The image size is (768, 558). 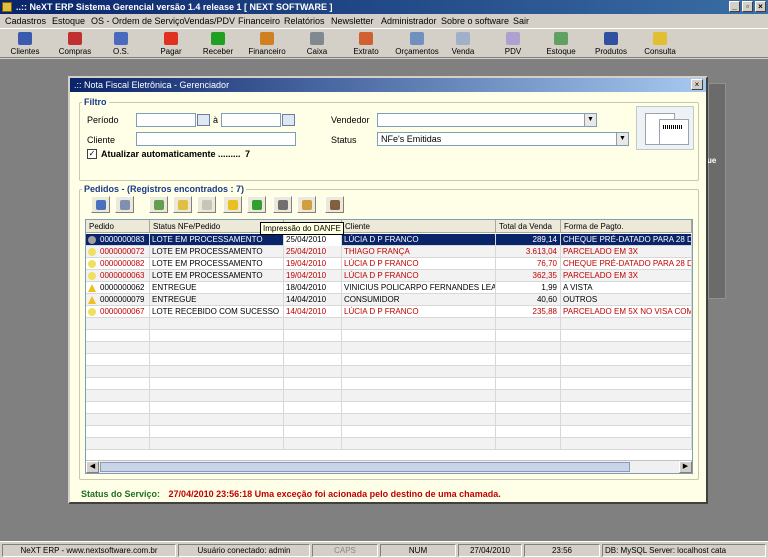 I want to click on close-button: ×, so click(x=760, y=6).